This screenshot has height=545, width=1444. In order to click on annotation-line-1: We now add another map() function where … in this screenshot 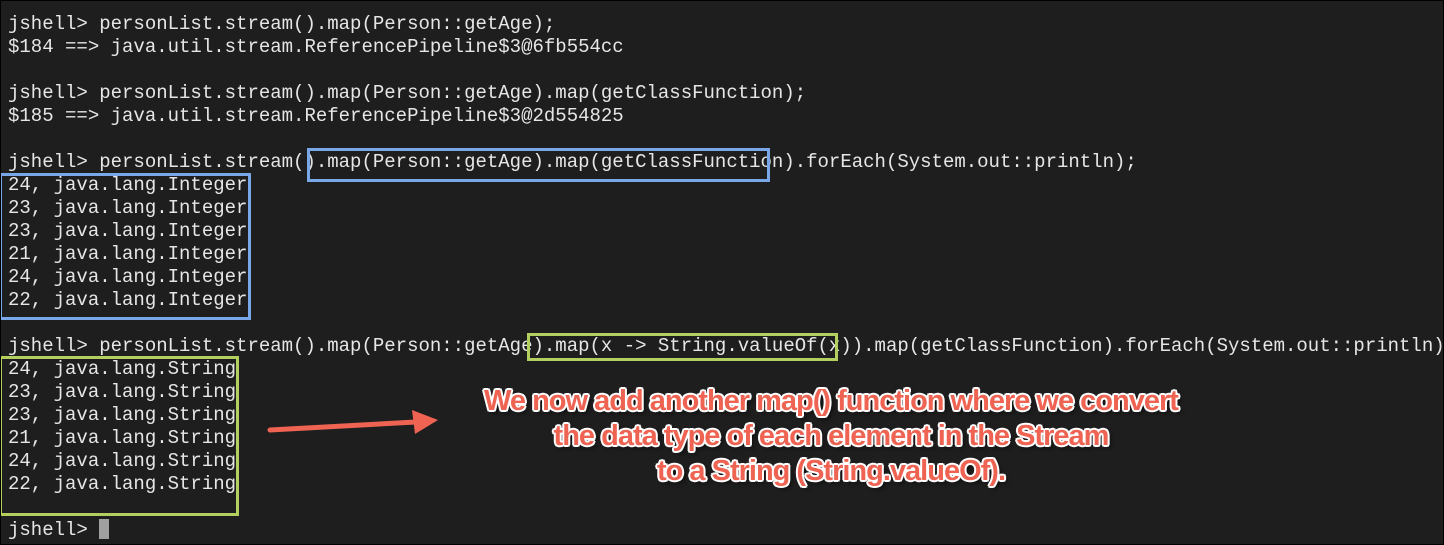, I will do `click(831, 401)`.